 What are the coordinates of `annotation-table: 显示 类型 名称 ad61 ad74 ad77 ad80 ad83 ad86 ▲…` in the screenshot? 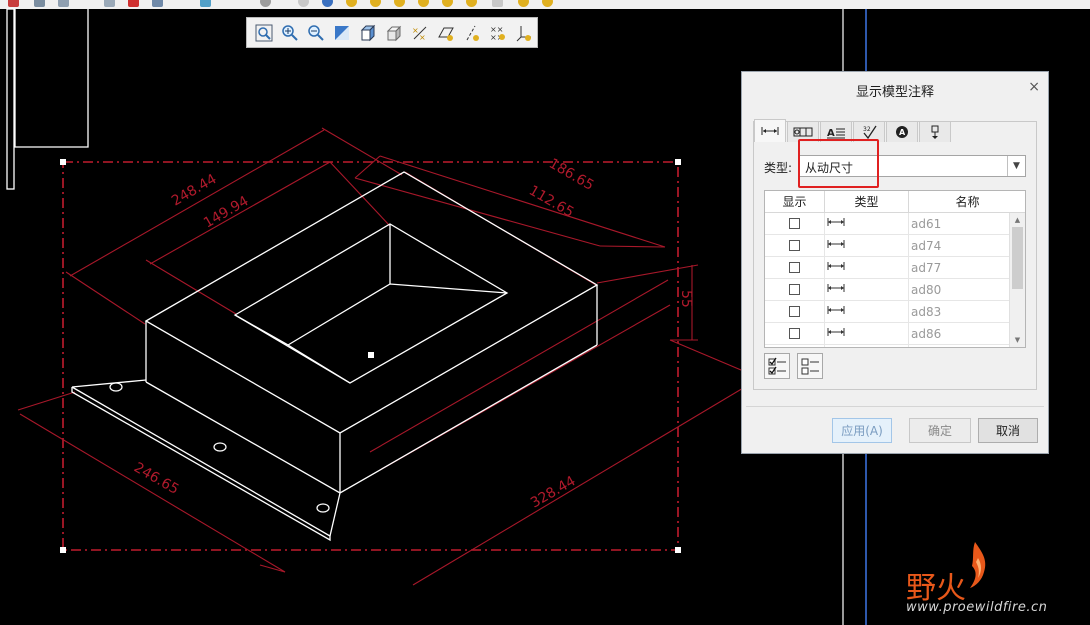 It's located at (895, 269).